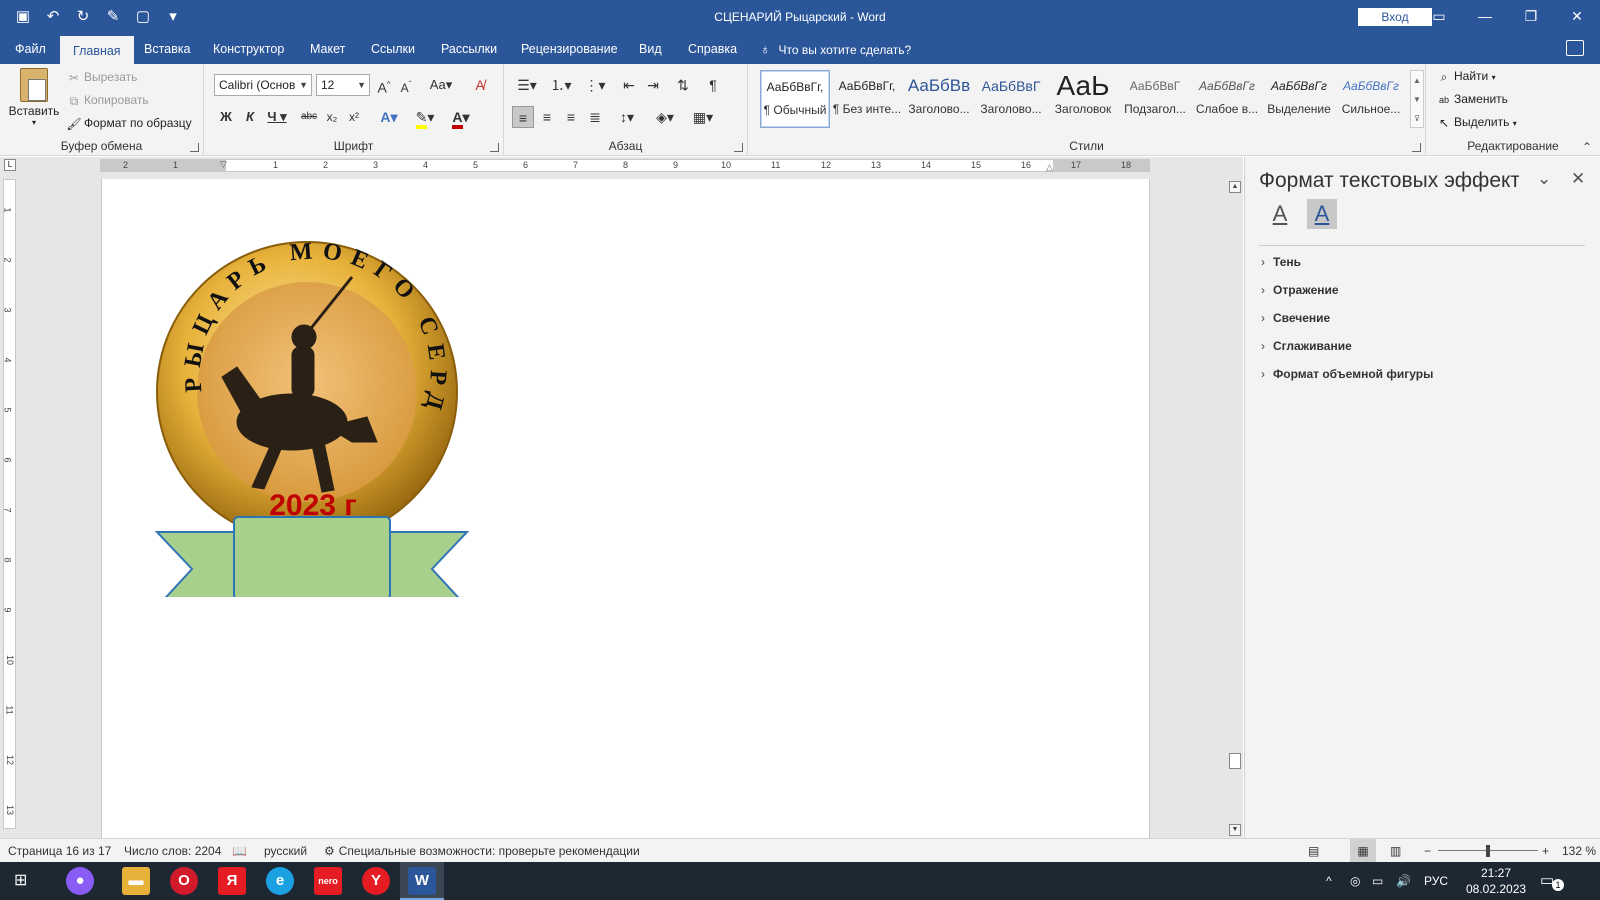 This screenshot has height=900, width=1600. What do you see at coordinates (393, 49) in the screenshot?
I see `tab-references: Ссылки` at bounding box center [393, 49].